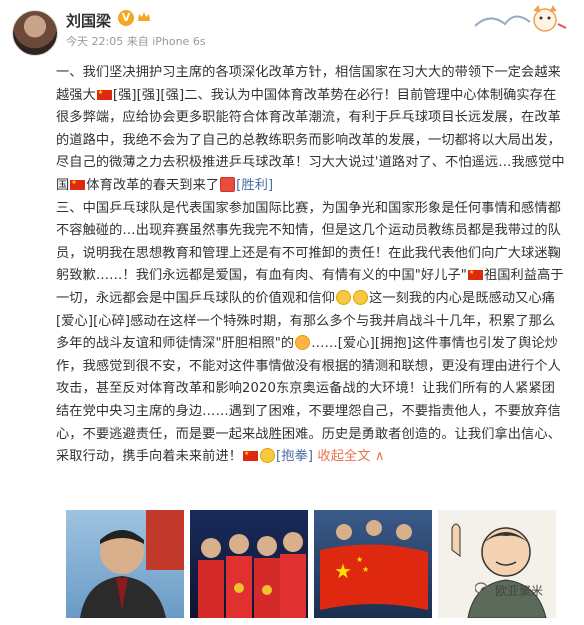  What do you see at coordinates (228, 184) in the screenshot?
I see `gift-emoji-icon` at bounding box center [228, 184].